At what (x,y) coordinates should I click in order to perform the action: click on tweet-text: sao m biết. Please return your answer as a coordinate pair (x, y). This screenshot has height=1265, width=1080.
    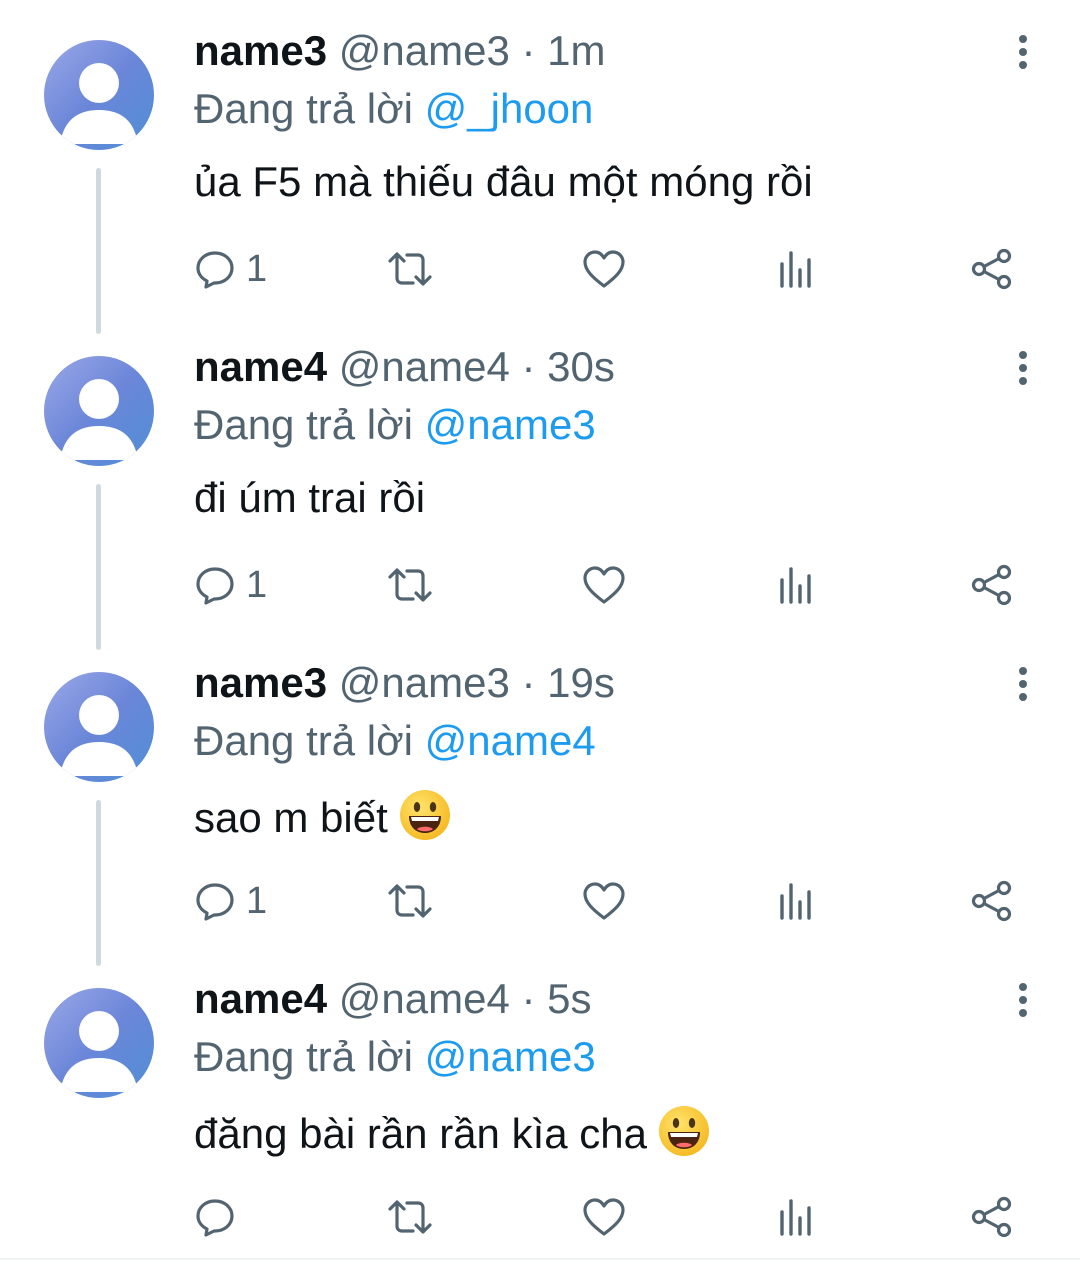
    Looking at the image, I should click on (323, 816).